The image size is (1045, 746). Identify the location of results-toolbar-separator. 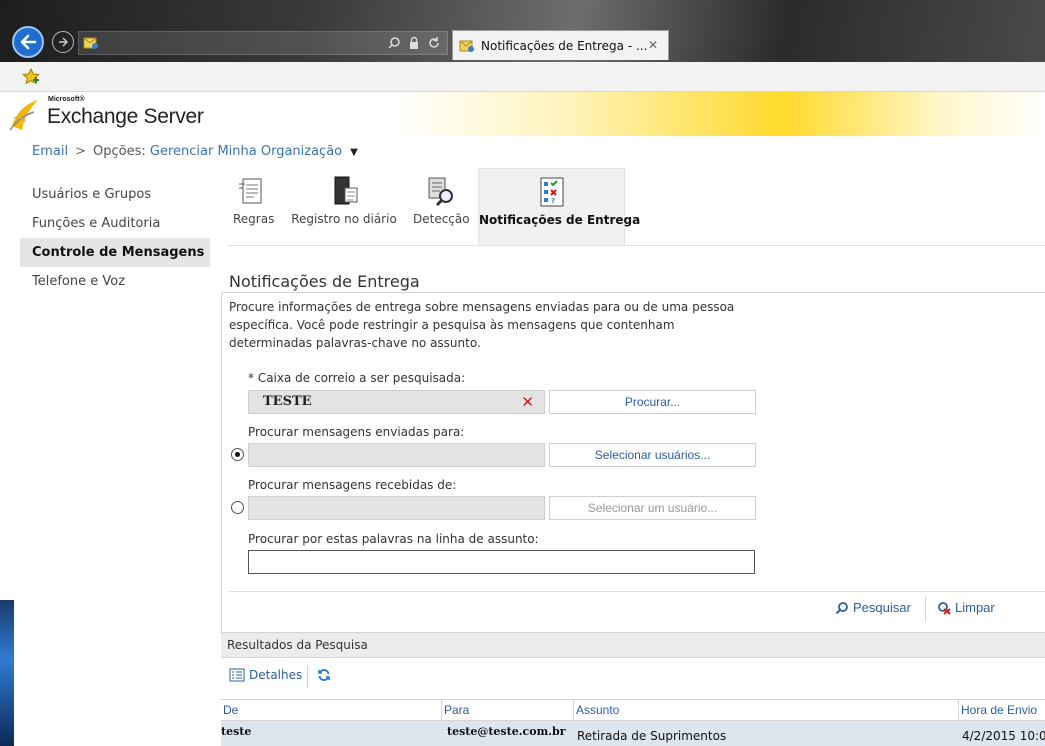
(307, 677).